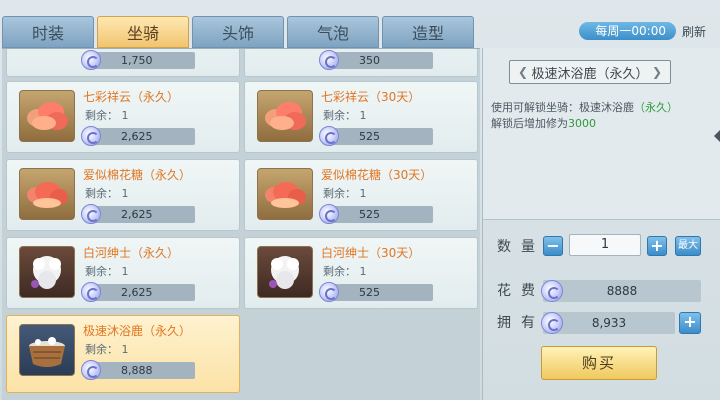 The image size is (720, 400). I want to click on tab-mount: 坐骑, so click(143, 32).